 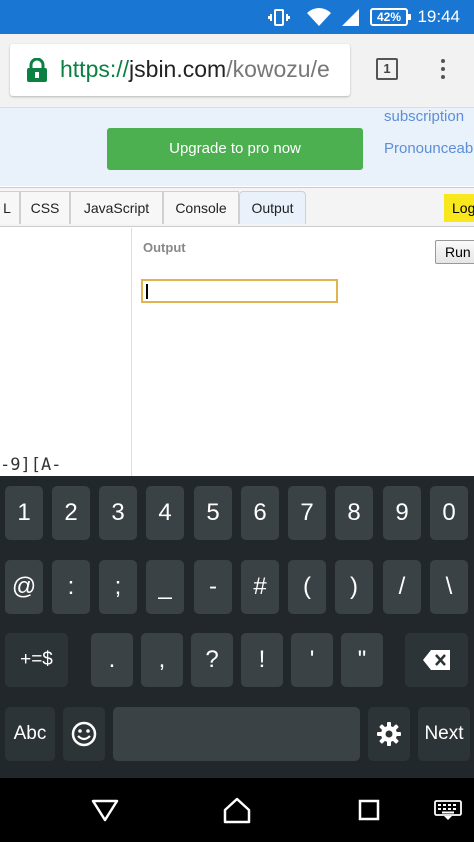 I want to click on lock-icon, so click(x=37, y=70).